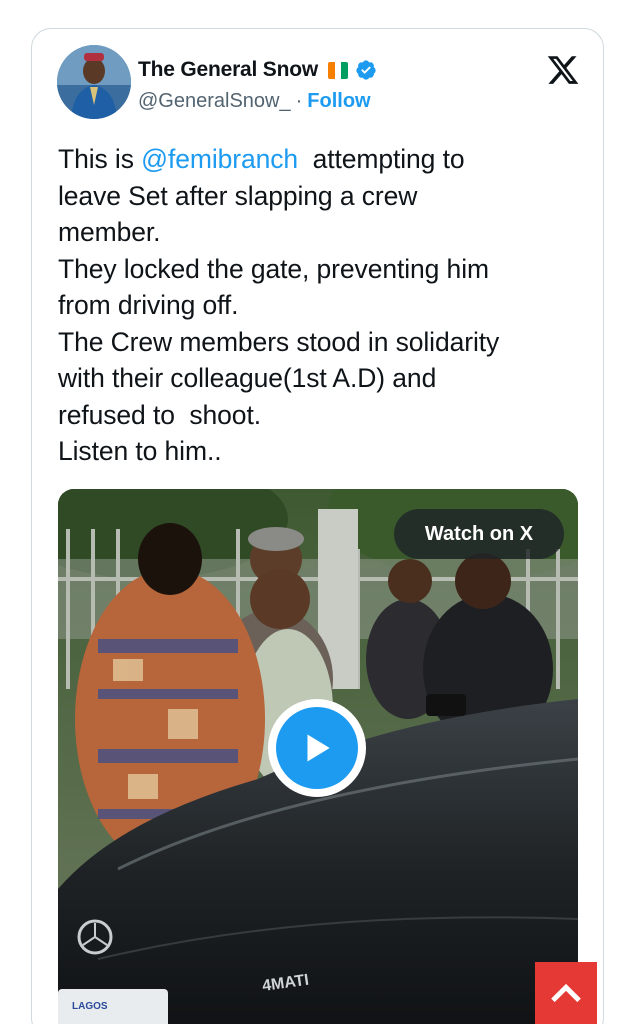 This screenshot has width=635, height=1024. Describe the element at coordinates (214, 101) in the screenshot. I see `handle: @GeneralSnow_` at that location.